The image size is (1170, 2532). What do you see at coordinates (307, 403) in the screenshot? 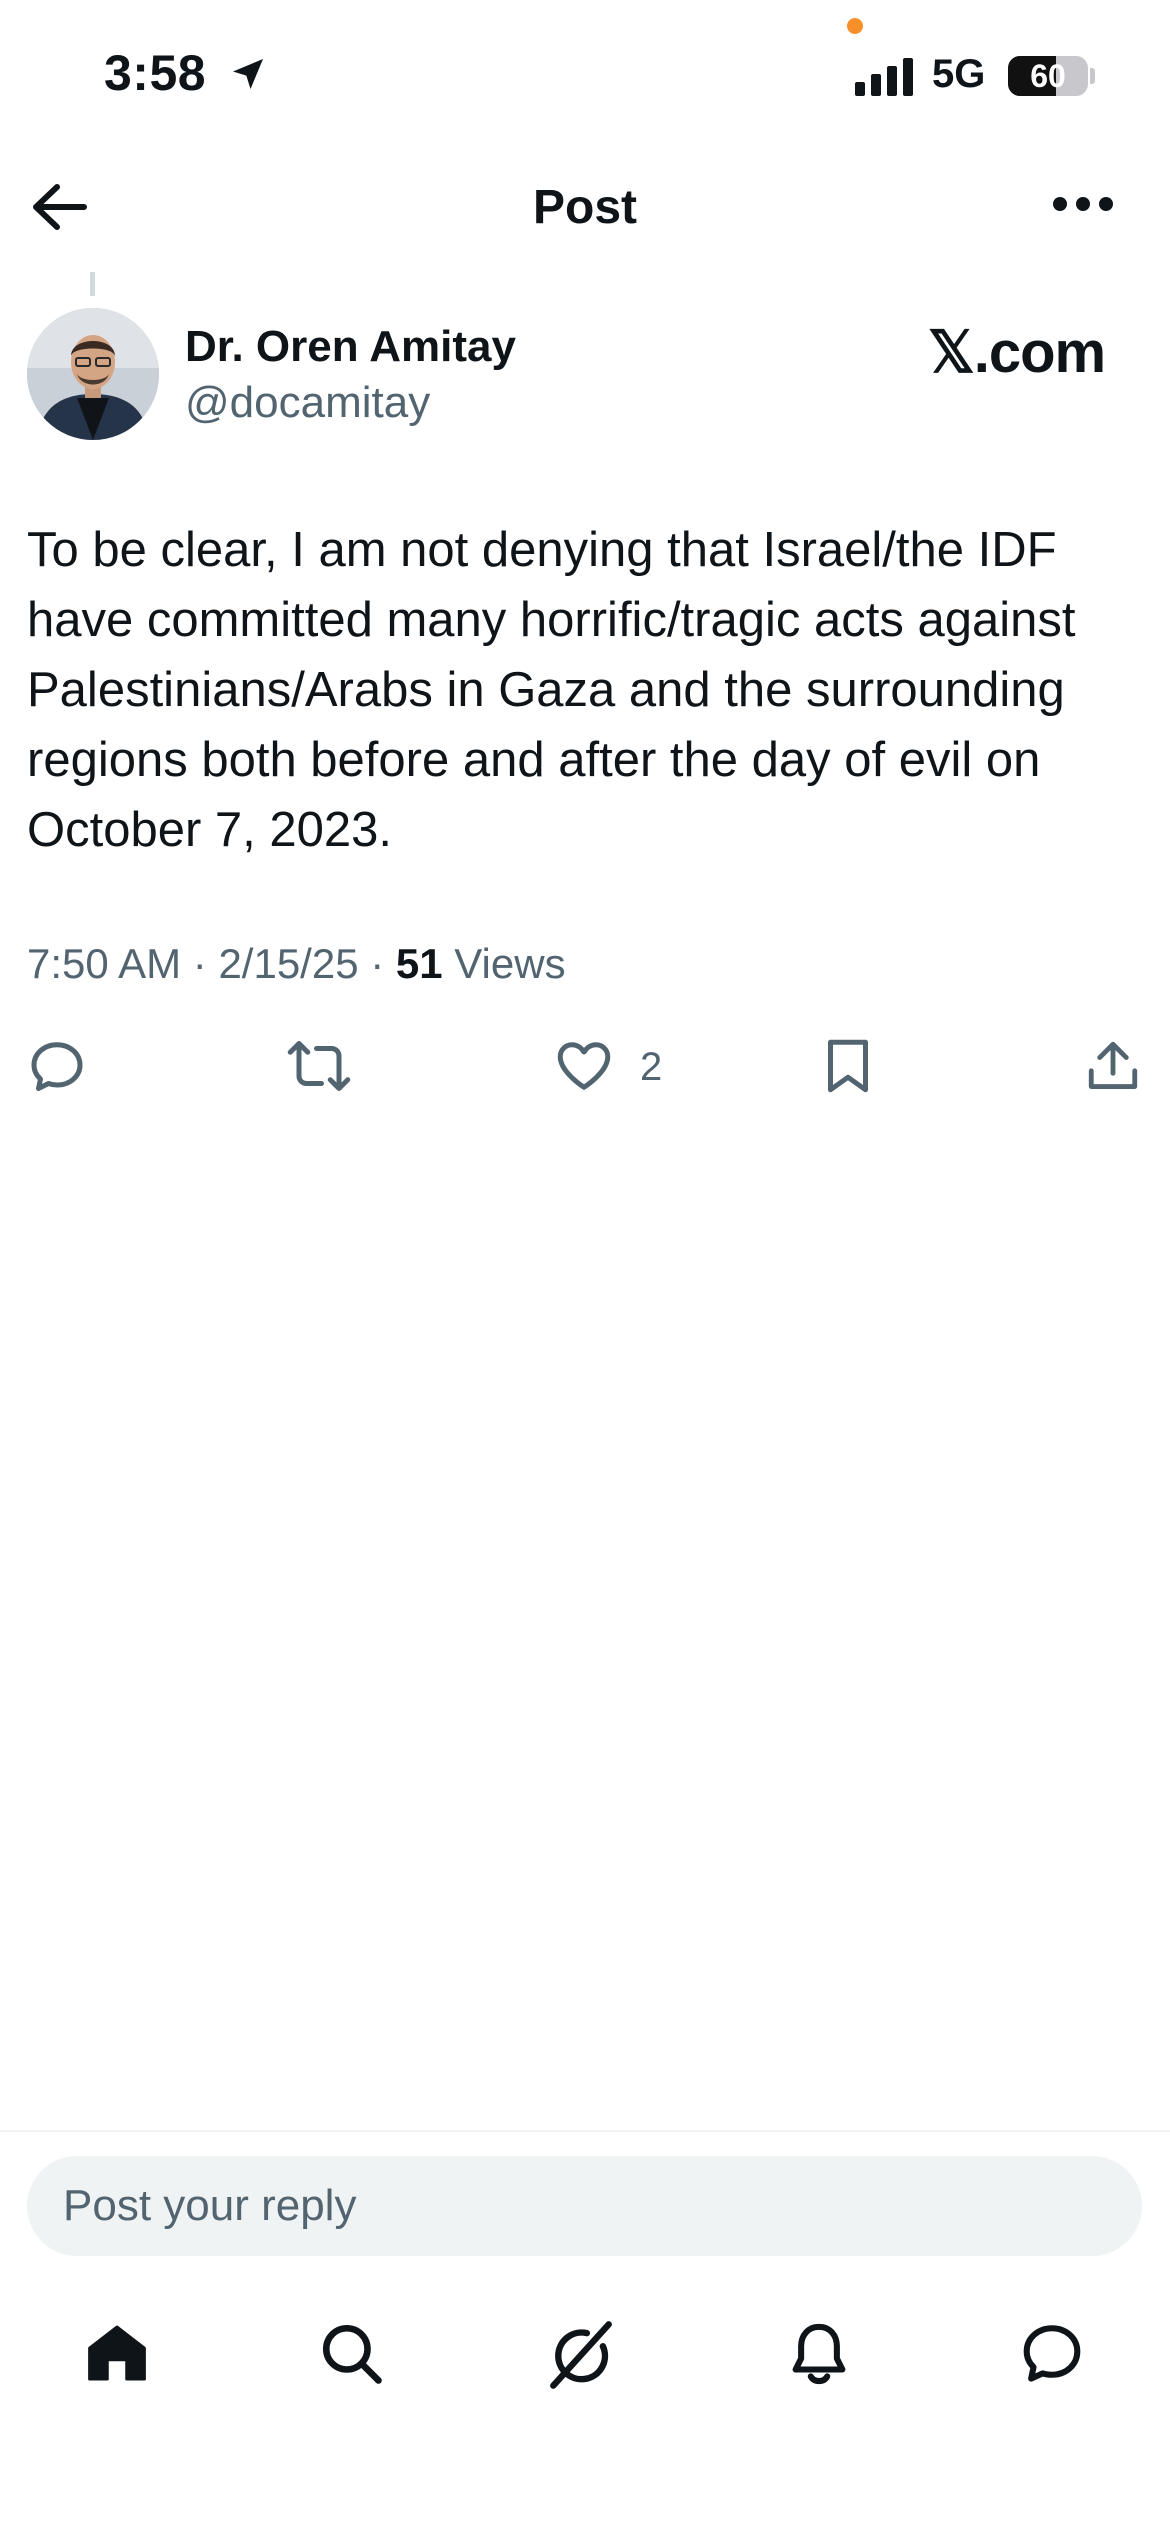
I see `author-handle: @docamitay` at bounding box center [307, 403].